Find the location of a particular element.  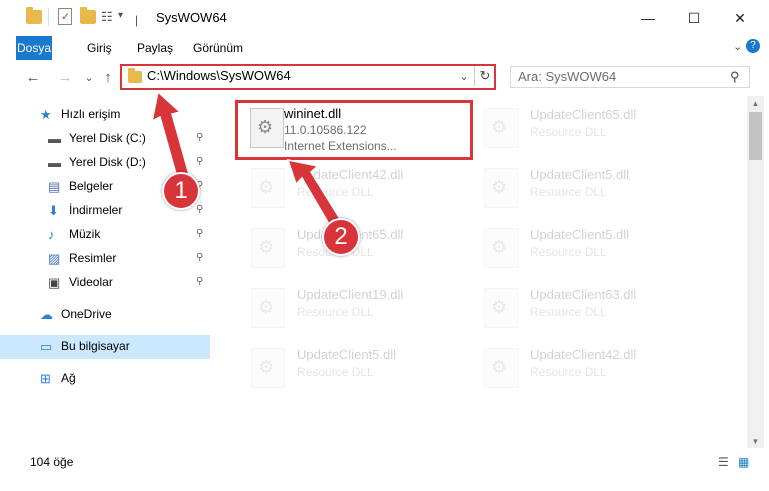

annotation-arrows is located at coordinates (247, 160).